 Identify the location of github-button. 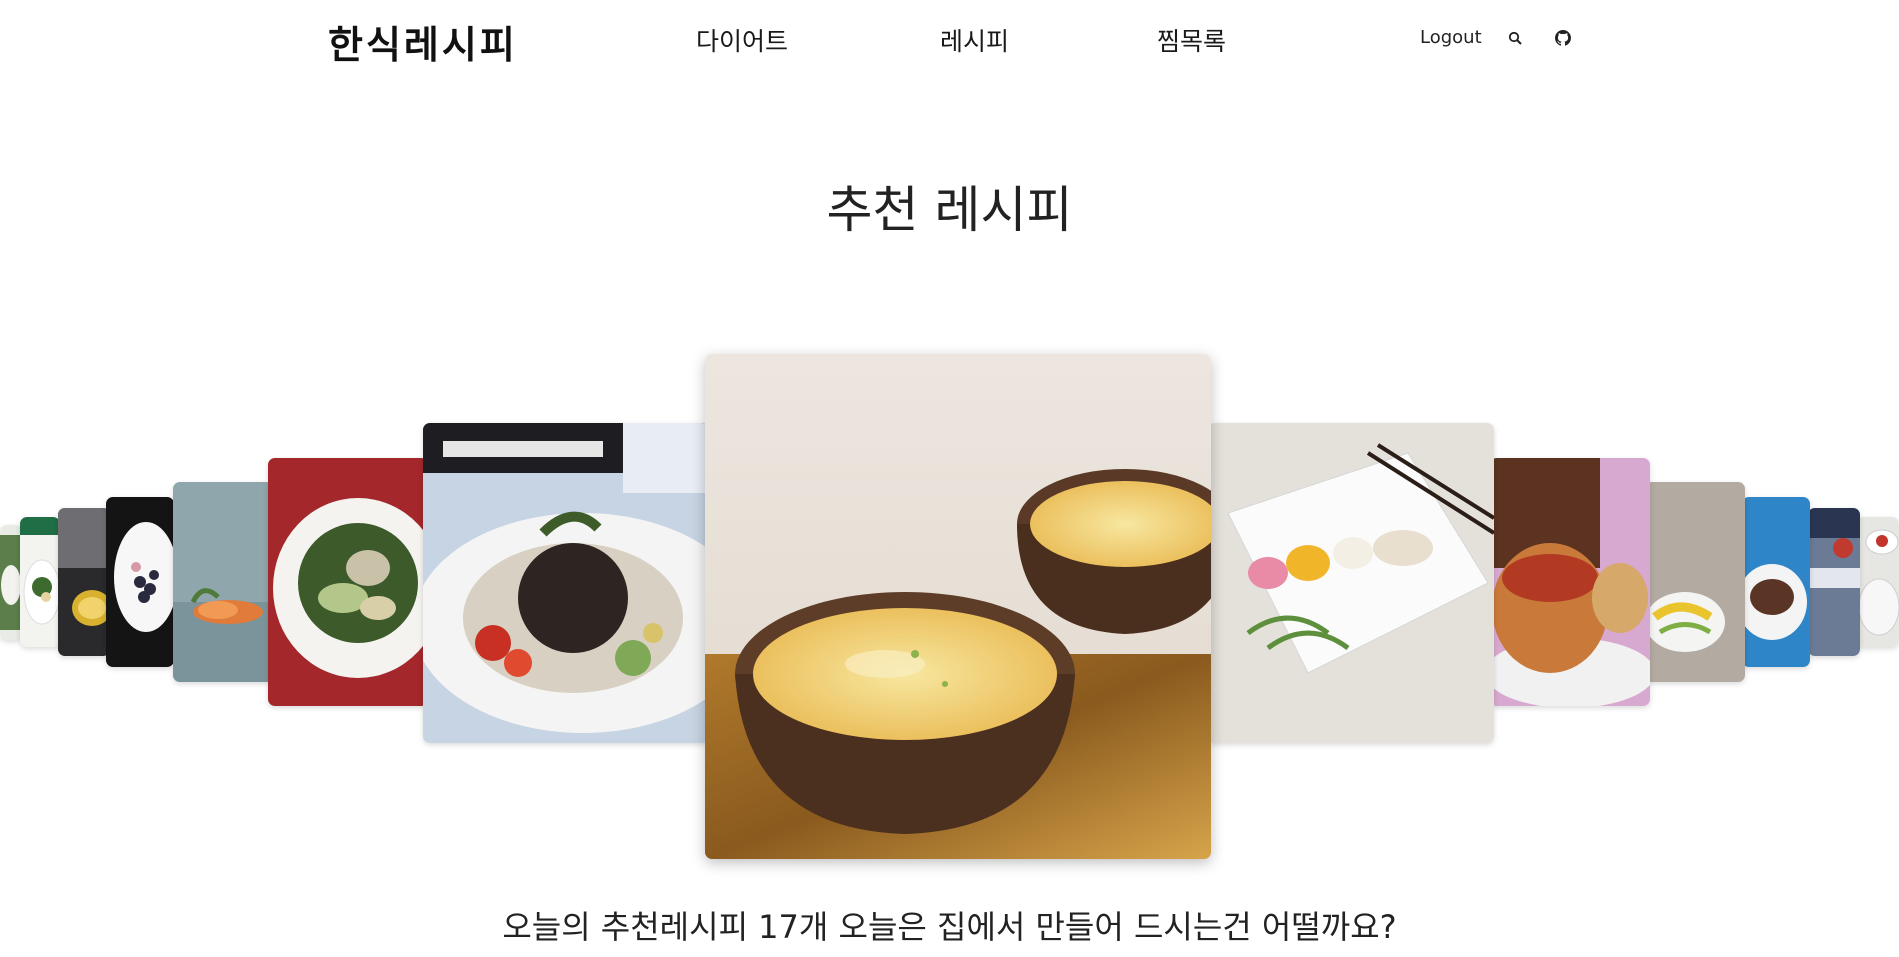
(1563, 38).